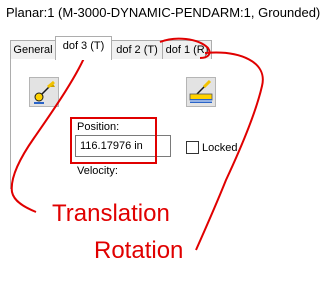 This screenshot has width=320, height=284. What do you see at coordinates (111, 213) in the screenshot?
I see `translation-annotation: Translation` at bounding box center [111, 213].